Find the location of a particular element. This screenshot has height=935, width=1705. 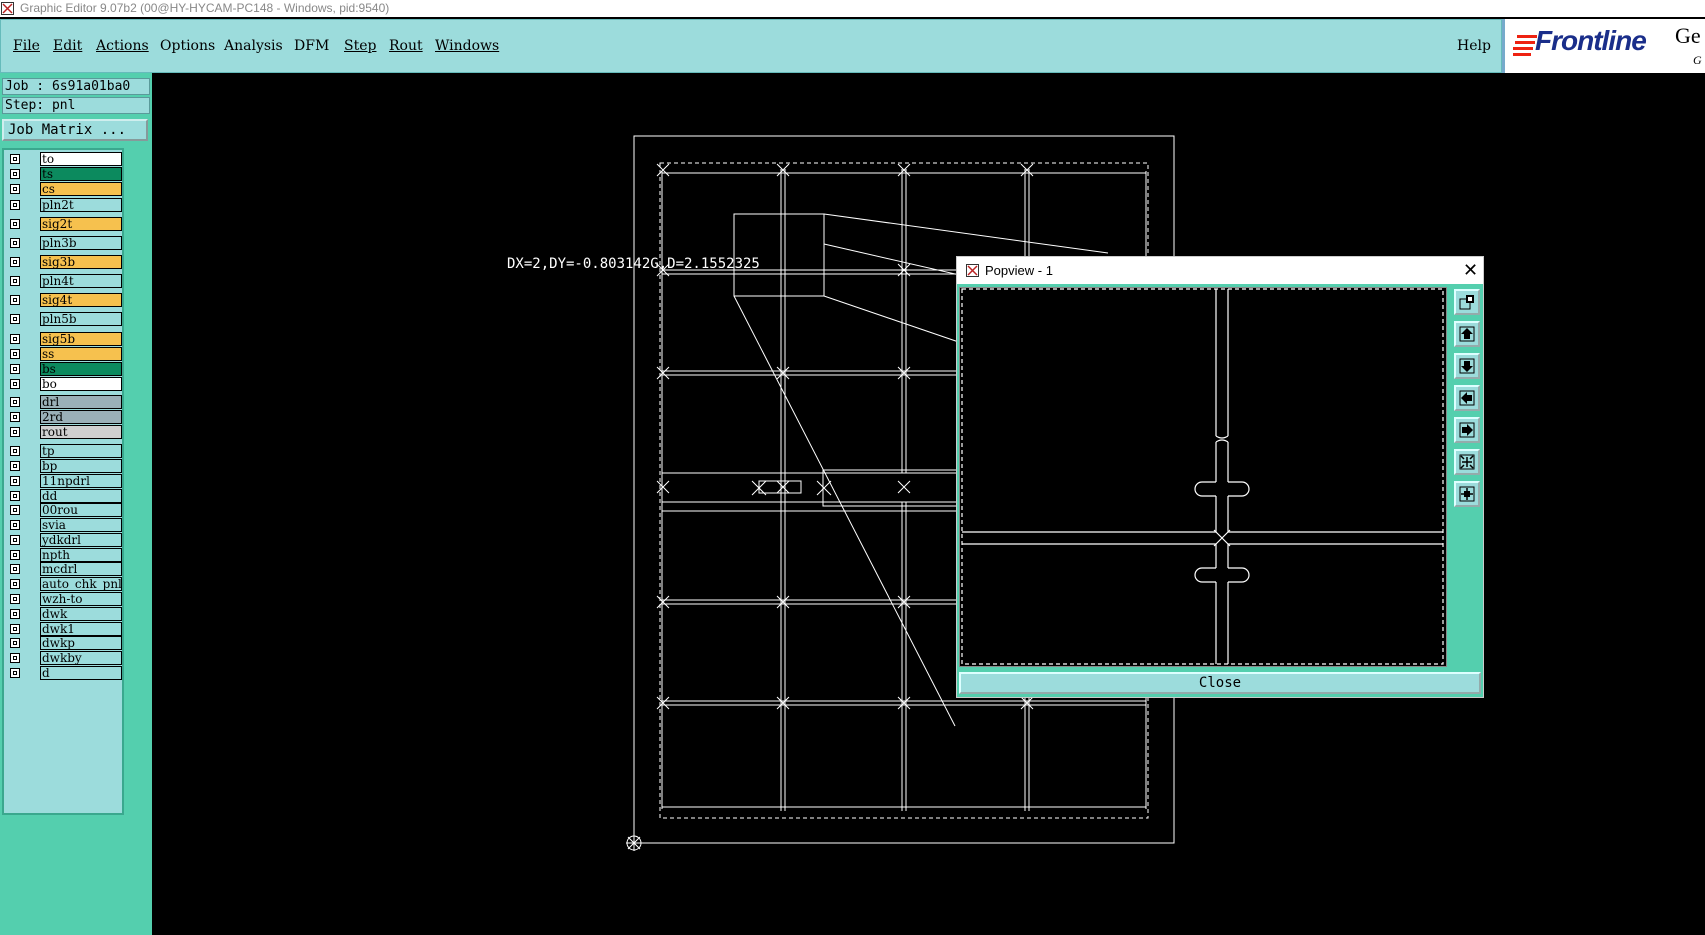

layer-row-pln2t: pln2t is located at coordinates (65, 205).